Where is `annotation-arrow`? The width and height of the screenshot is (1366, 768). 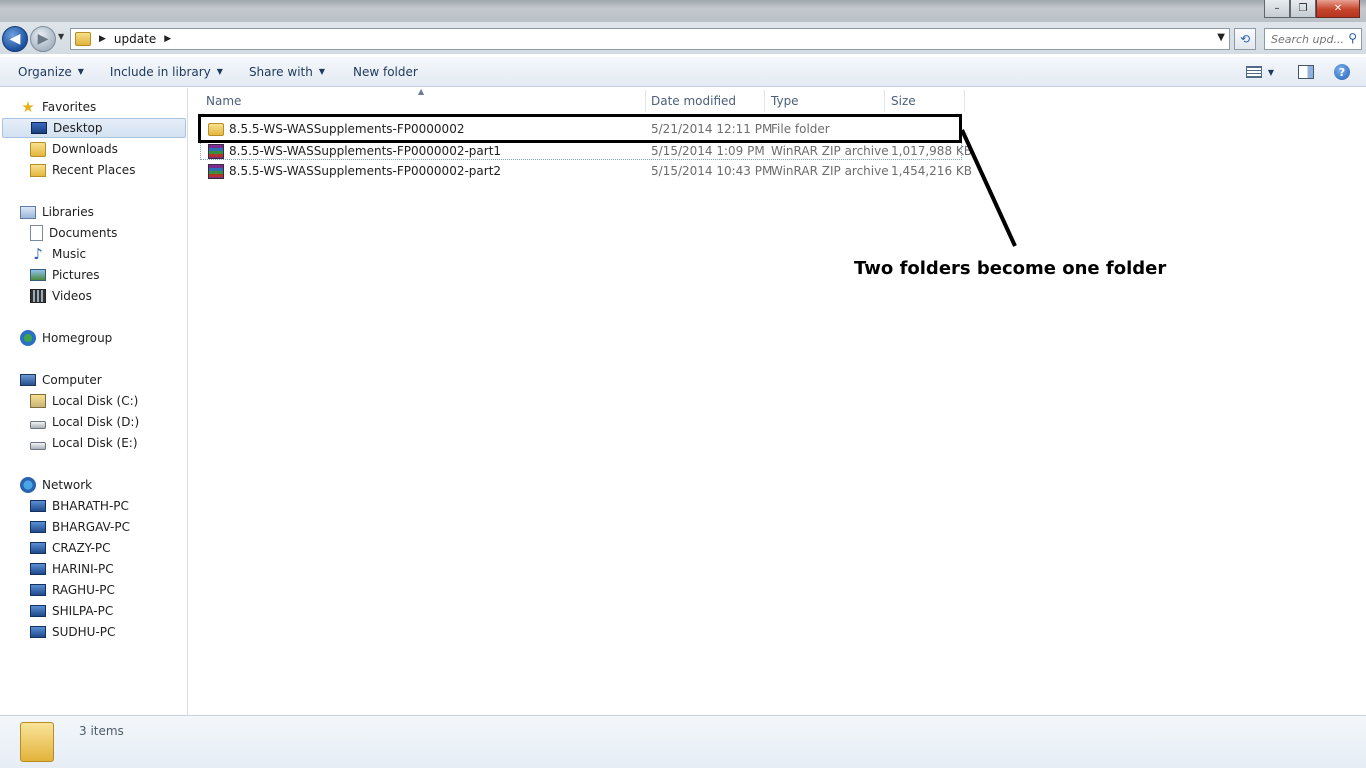
annotation-arrow is located at coordinates (988, 188).